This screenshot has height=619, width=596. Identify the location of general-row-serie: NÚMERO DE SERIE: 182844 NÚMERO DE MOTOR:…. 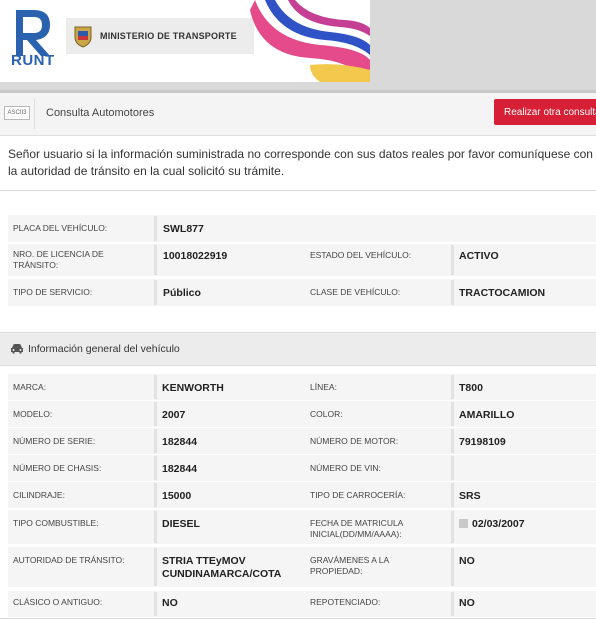
(302, 441).